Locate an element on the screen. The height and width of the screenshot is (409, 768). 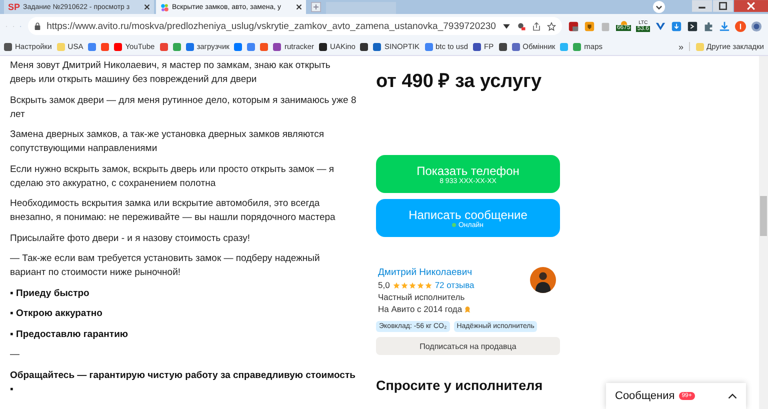
maximize-icon is located at coordinates (723, 6).